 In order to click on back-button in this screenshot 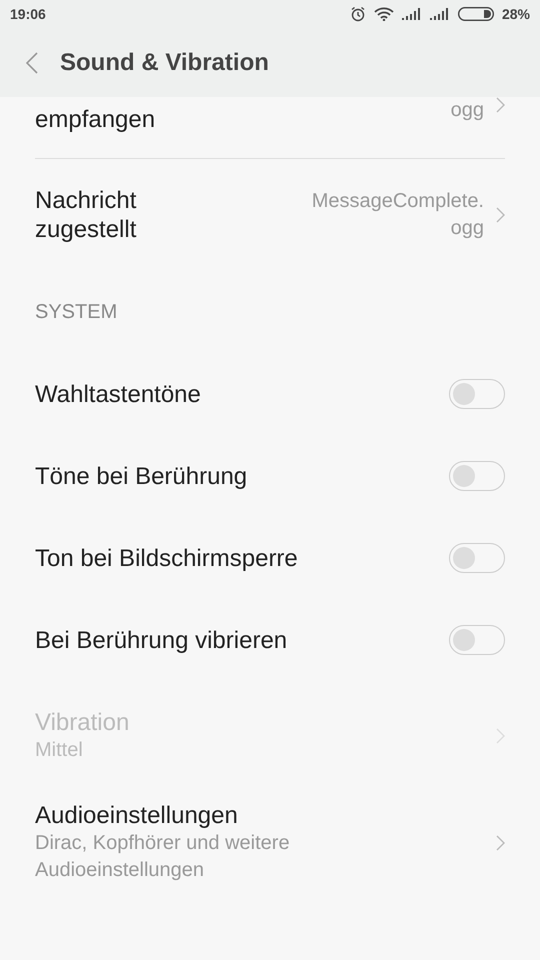, I will do `click(32, 63)`.